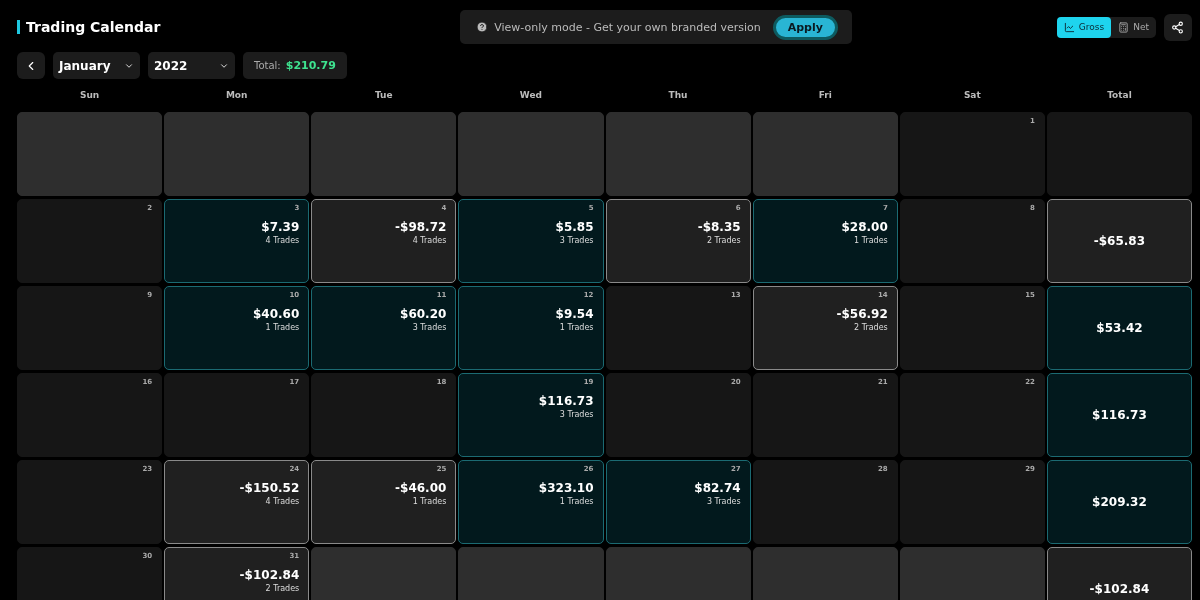  What do you see at coordinates (421, 488) in the screenshot?
I see `day-pnl: -$46.00` at bounding box center [421, 488].